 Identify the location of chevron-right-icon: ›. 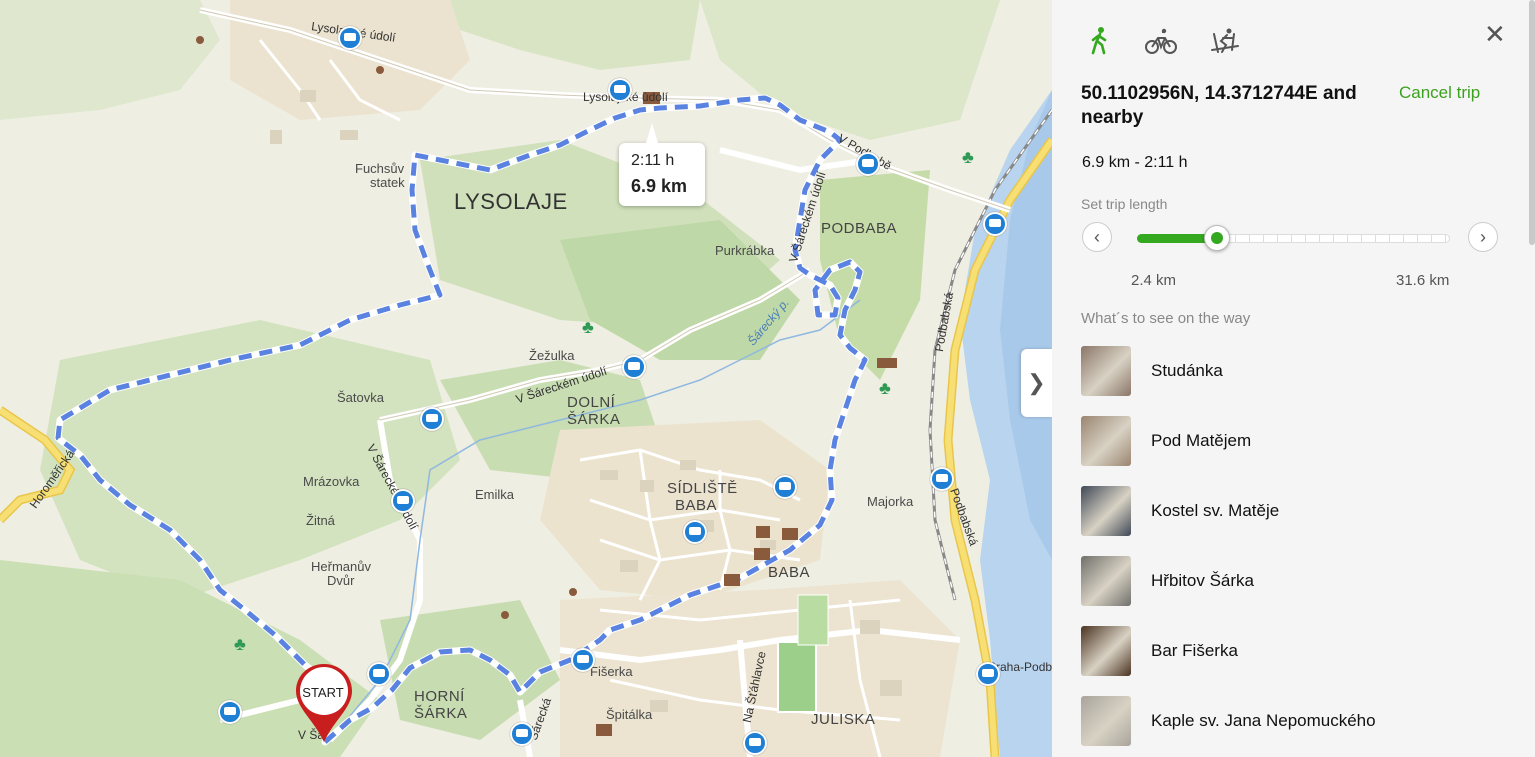
(1483, 237).